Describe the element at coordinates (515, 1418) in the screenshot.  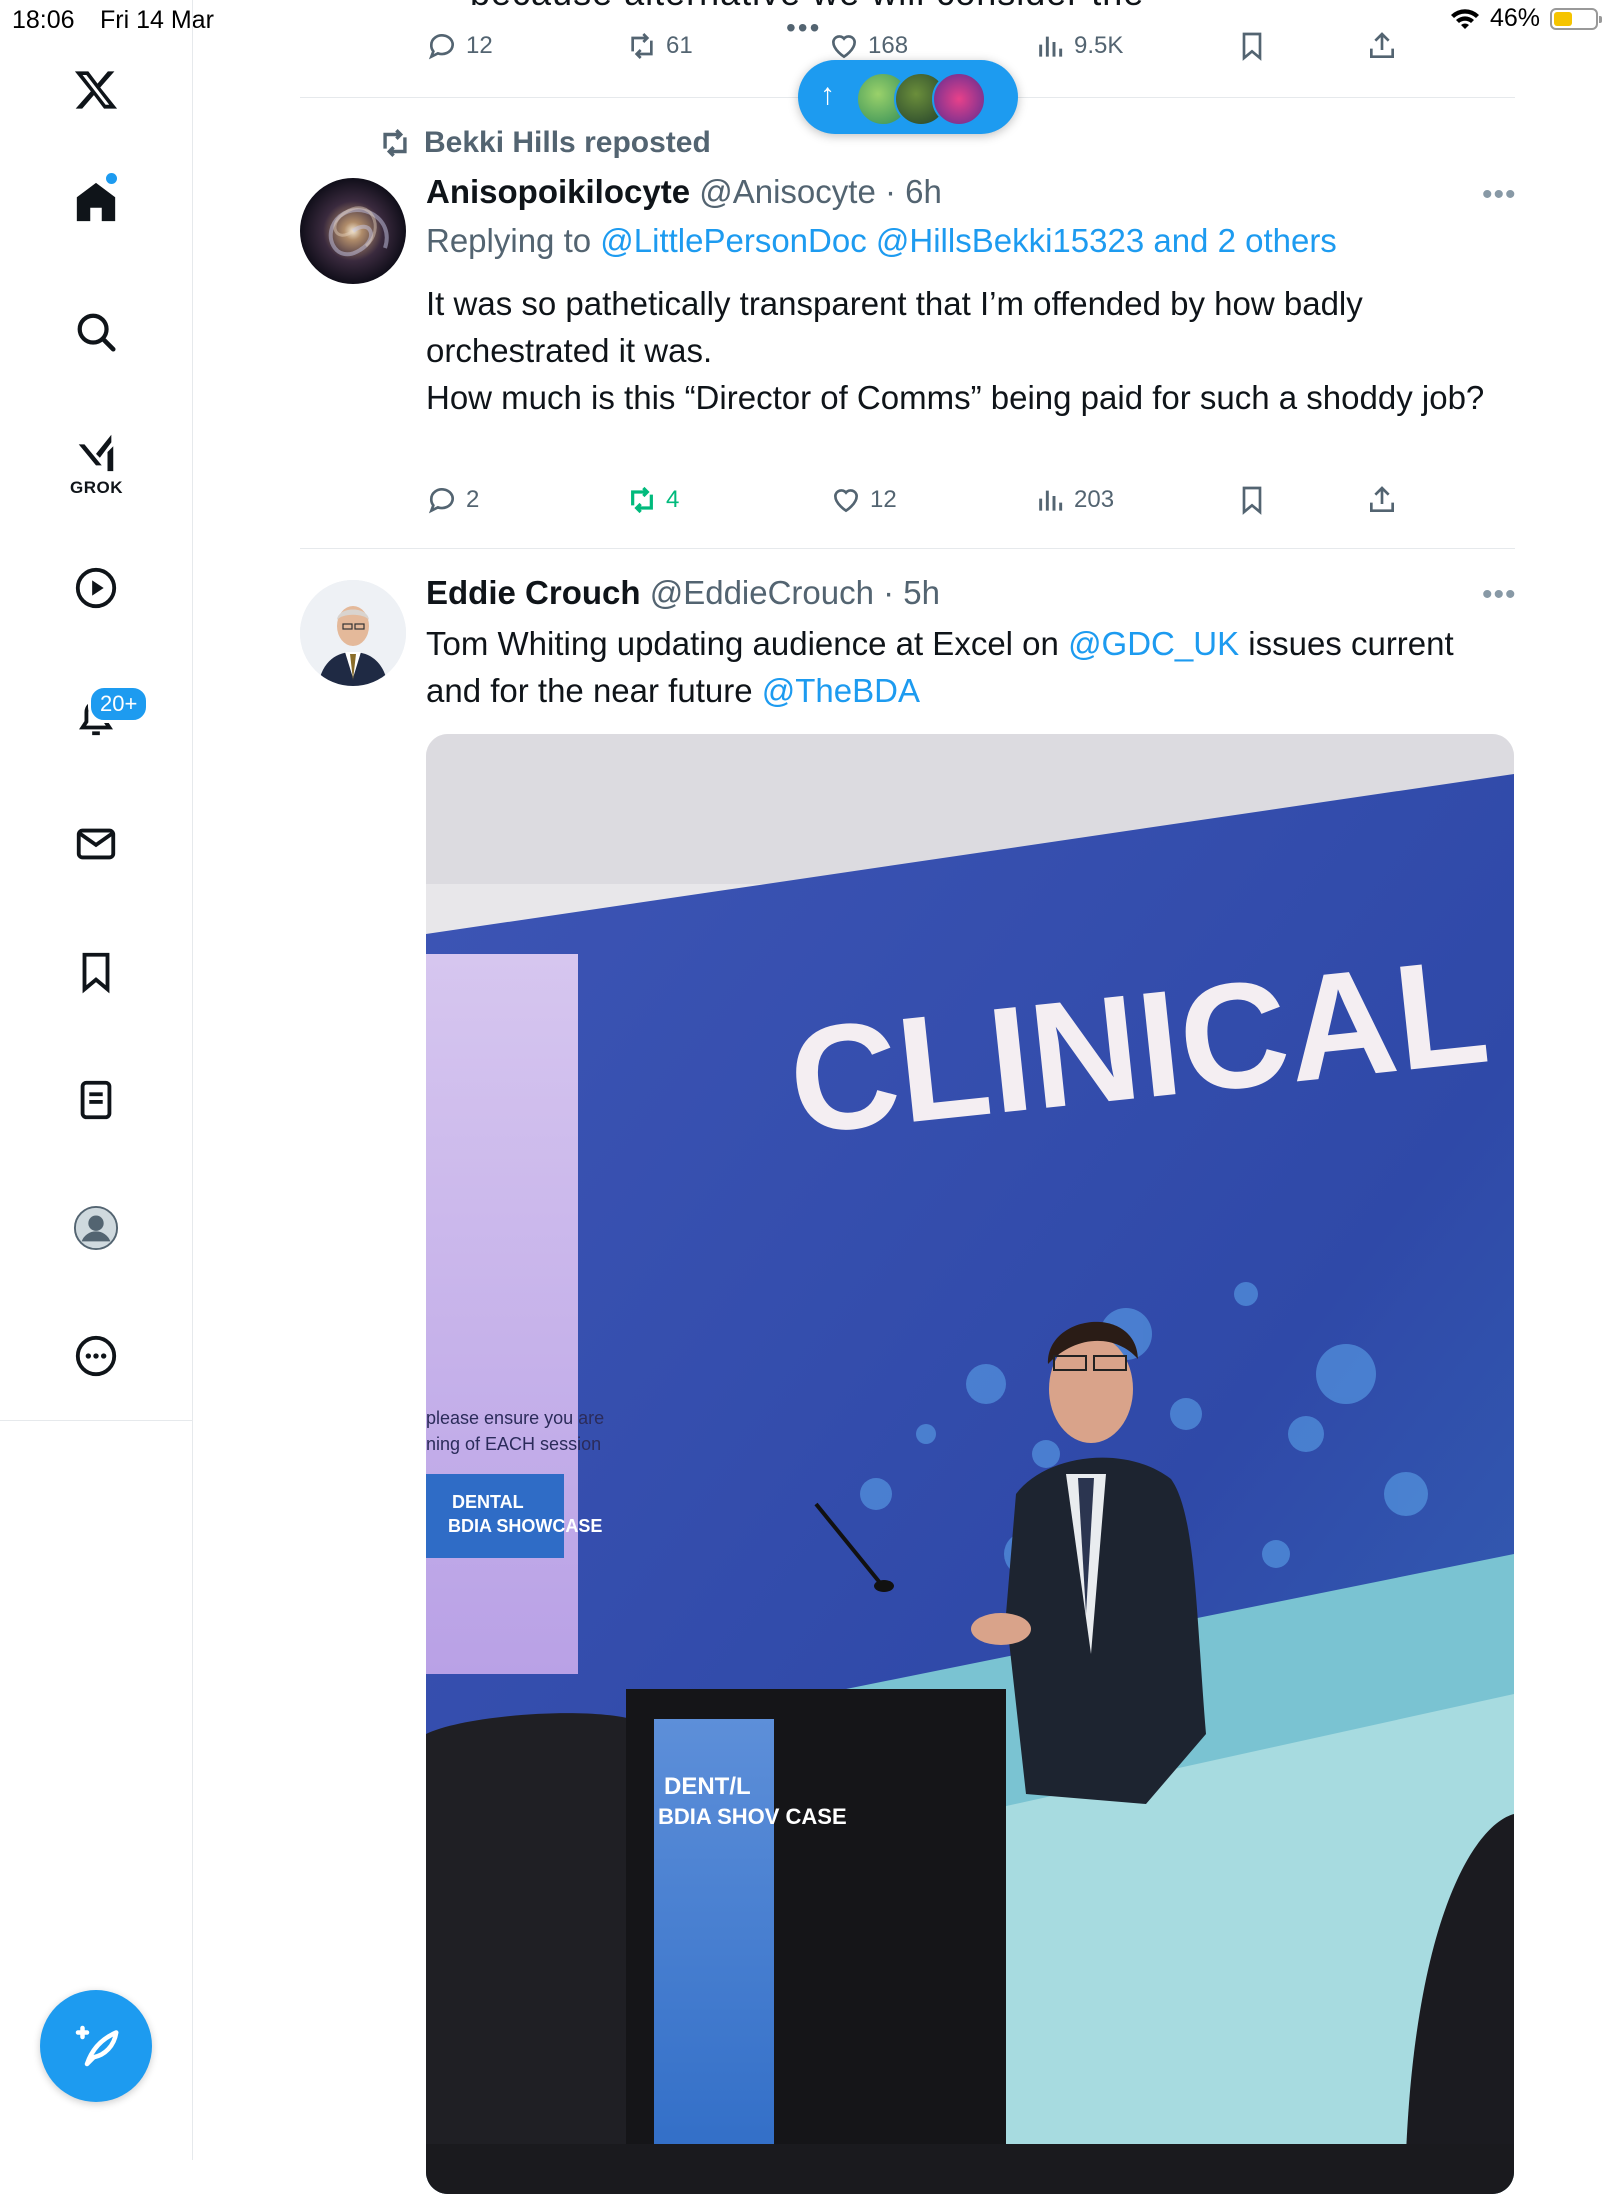
I see `screen-line1: please ensure you are` at that location.